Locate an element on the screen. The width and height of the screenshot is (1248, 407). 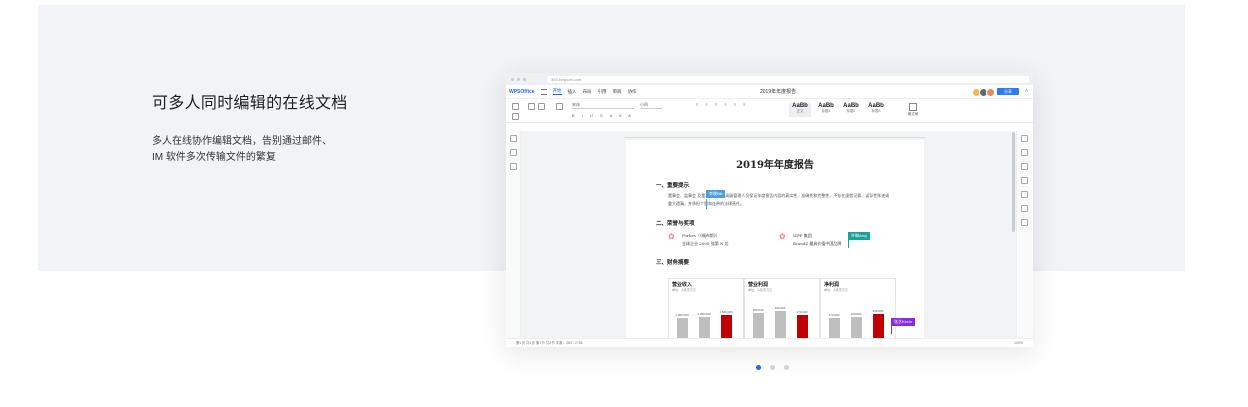
section-heading: 三、财务摘要 is located at coordinates (673, 263).